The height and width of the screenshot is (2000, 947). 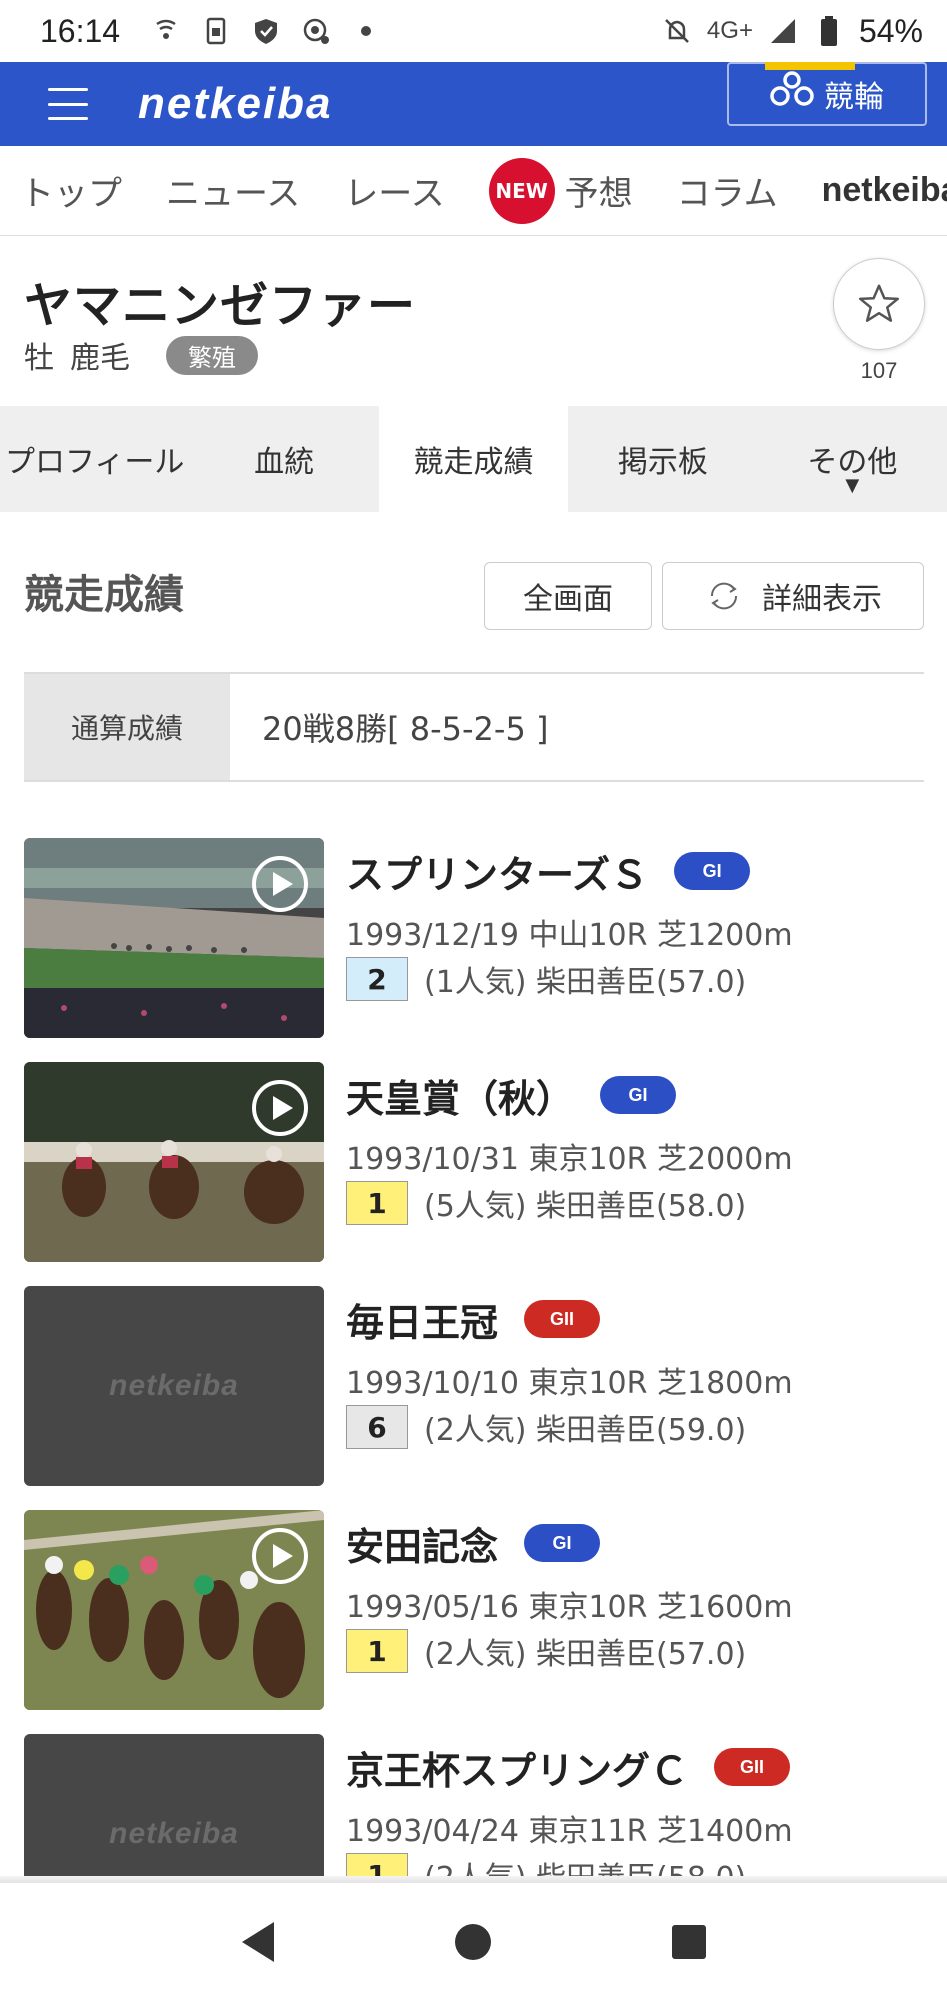 I want to click on notifications-off-icon, so click(x=677, y=31).